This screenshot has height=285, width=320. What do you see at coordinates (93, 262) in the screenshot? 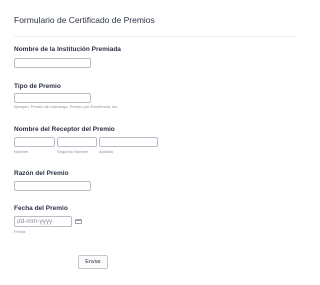
I see `submit-button: Enviar` at bounding box center [93, 262].